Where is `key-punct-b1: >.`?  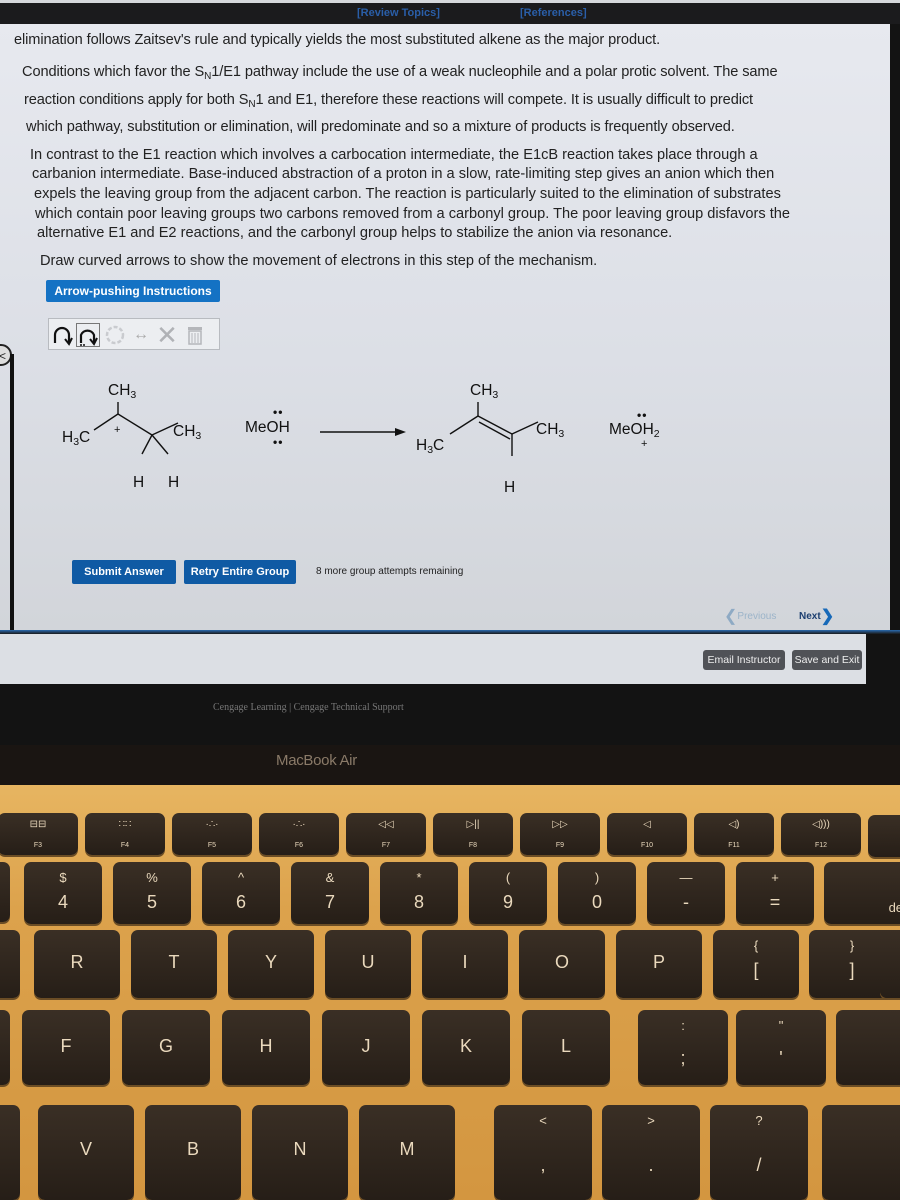
key-punct-b1: >. is located at coordinates (651, 1152).